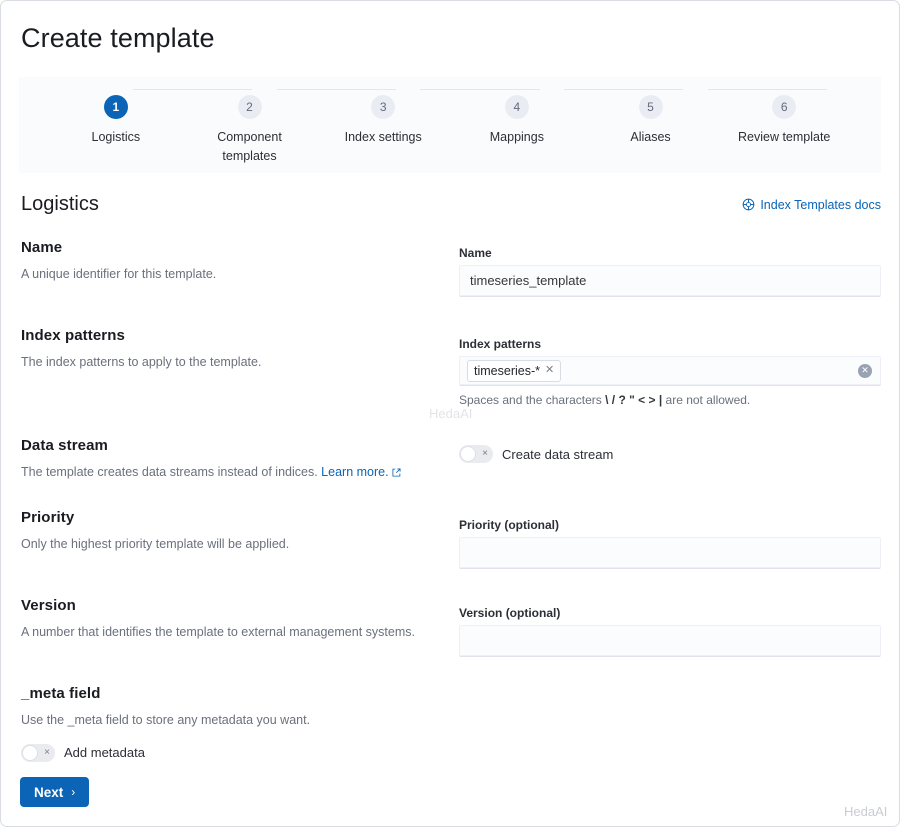 The image size is (900, 827). What do you see at coordinates (451, 204) in the screenshot?
I see `section-header: Logistics Index Templates docs` at bounding box center [451, 204].